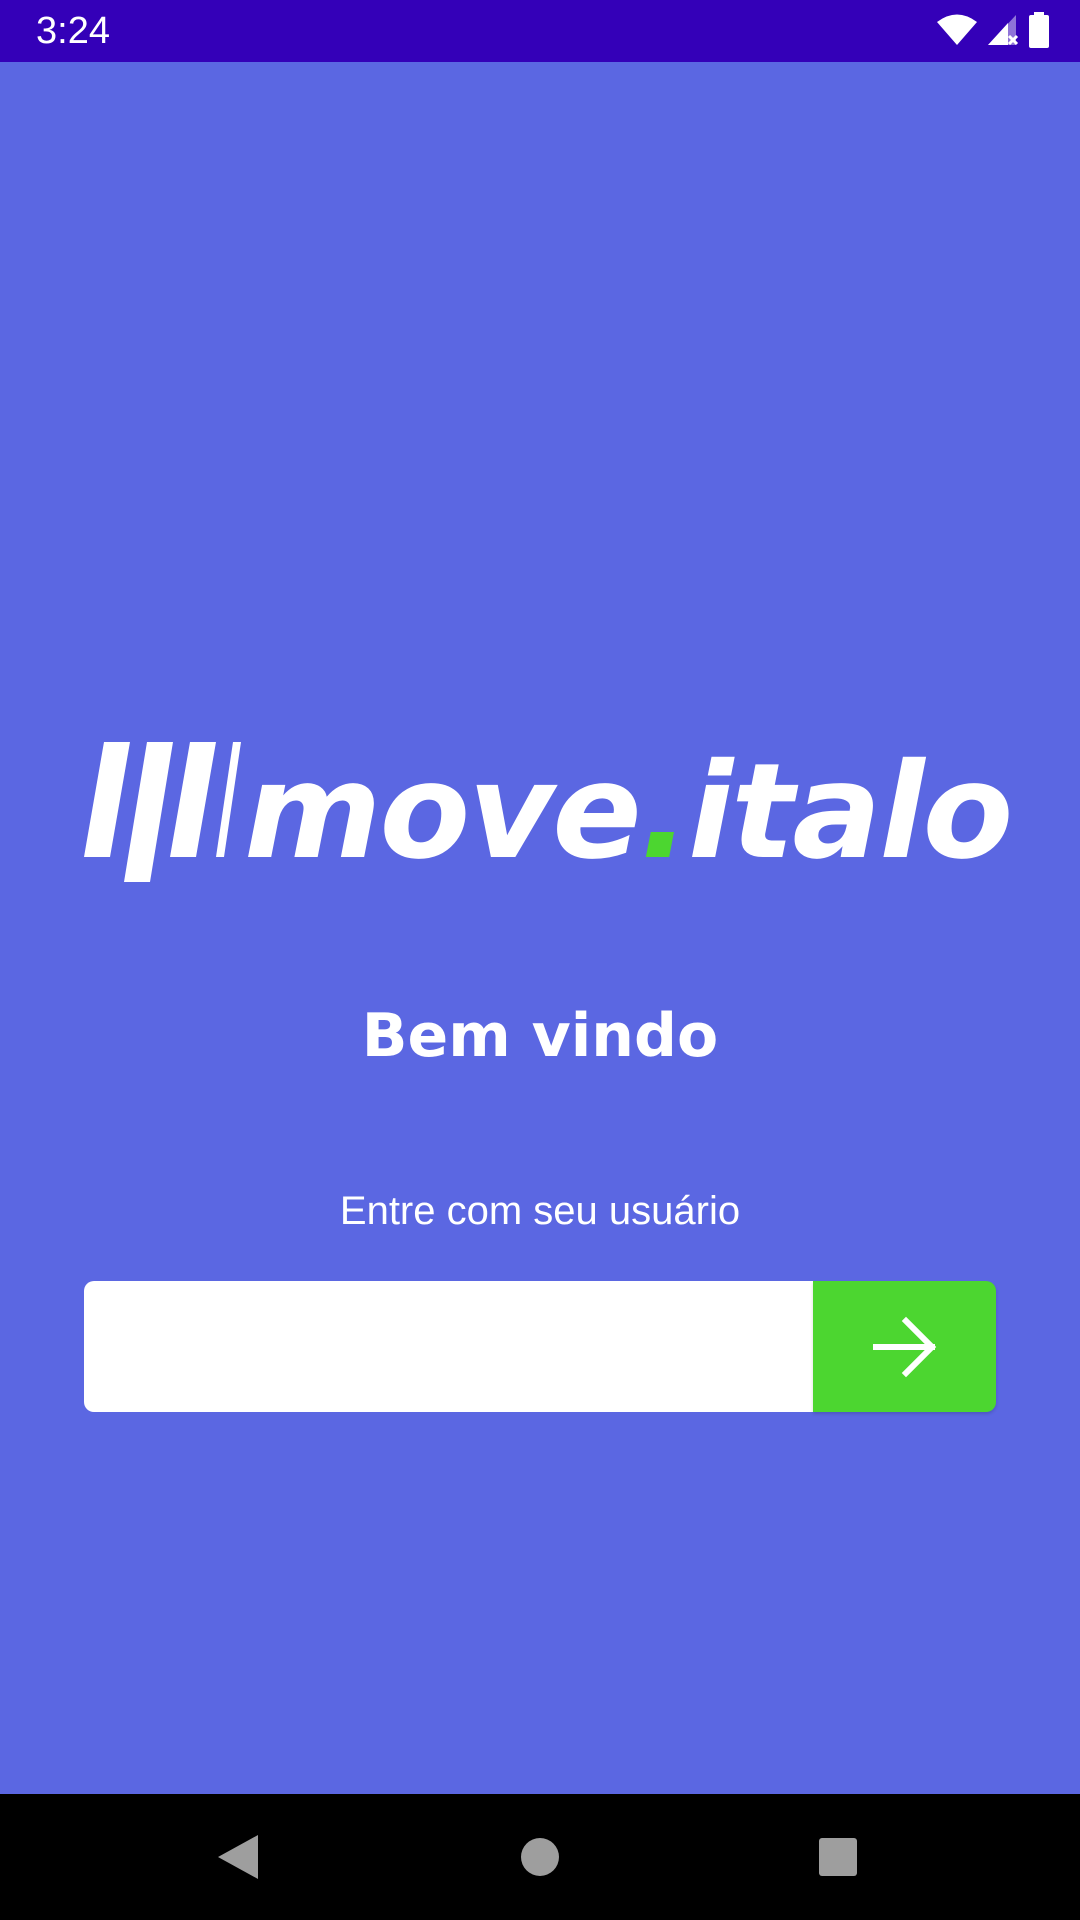 This screenshot has height=1920, width=1080. I want to click on logo-text-italo: italo, so click(850, 812).